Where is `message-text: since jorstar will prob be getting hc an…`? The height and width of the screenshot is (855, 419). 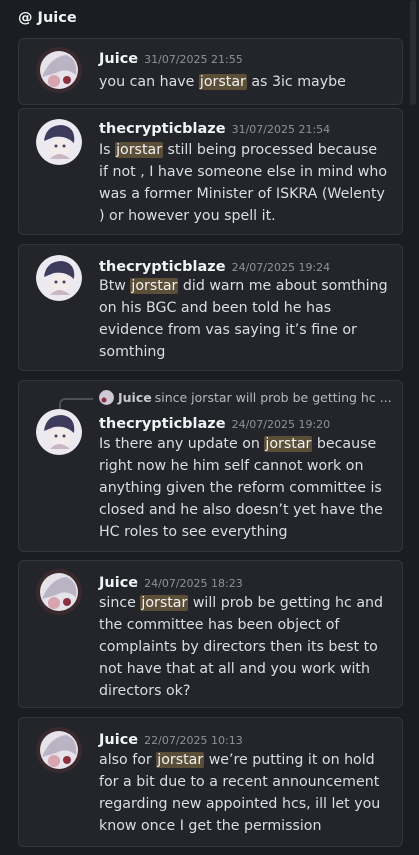
message-text: since jorstar will prob be getting hc an… is located at coordinates (244, 647).